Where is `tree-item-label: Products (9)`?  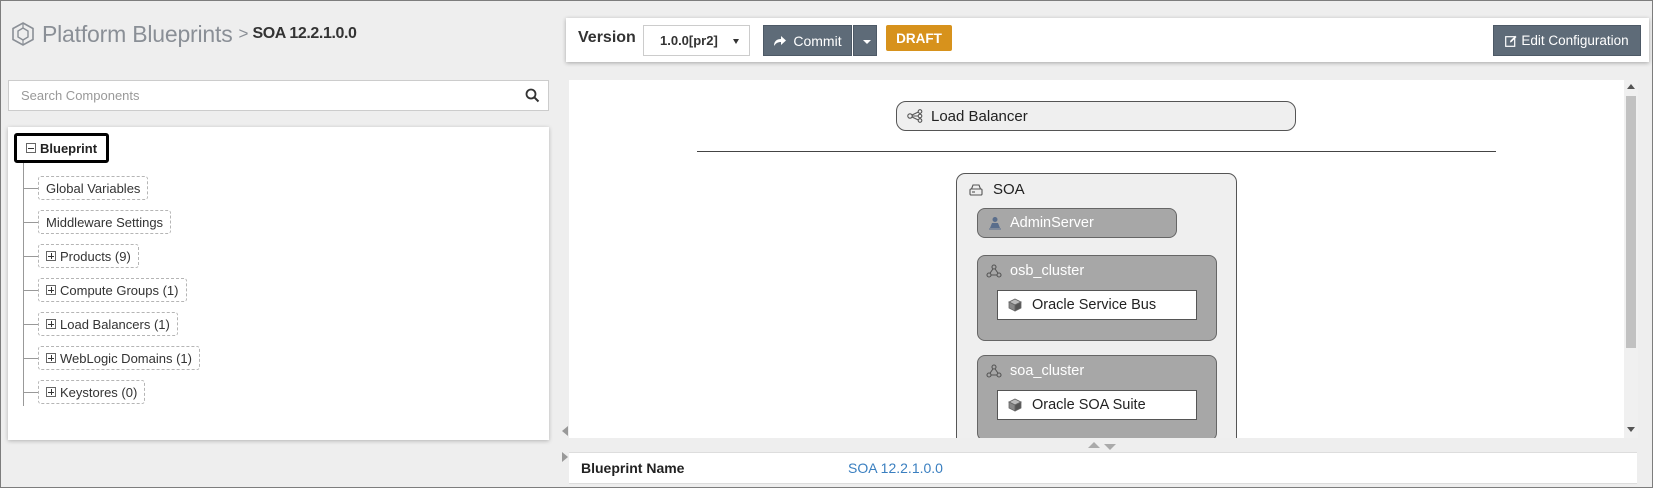
tree-item-label: Products (9) is located at coordinates (95, 256).